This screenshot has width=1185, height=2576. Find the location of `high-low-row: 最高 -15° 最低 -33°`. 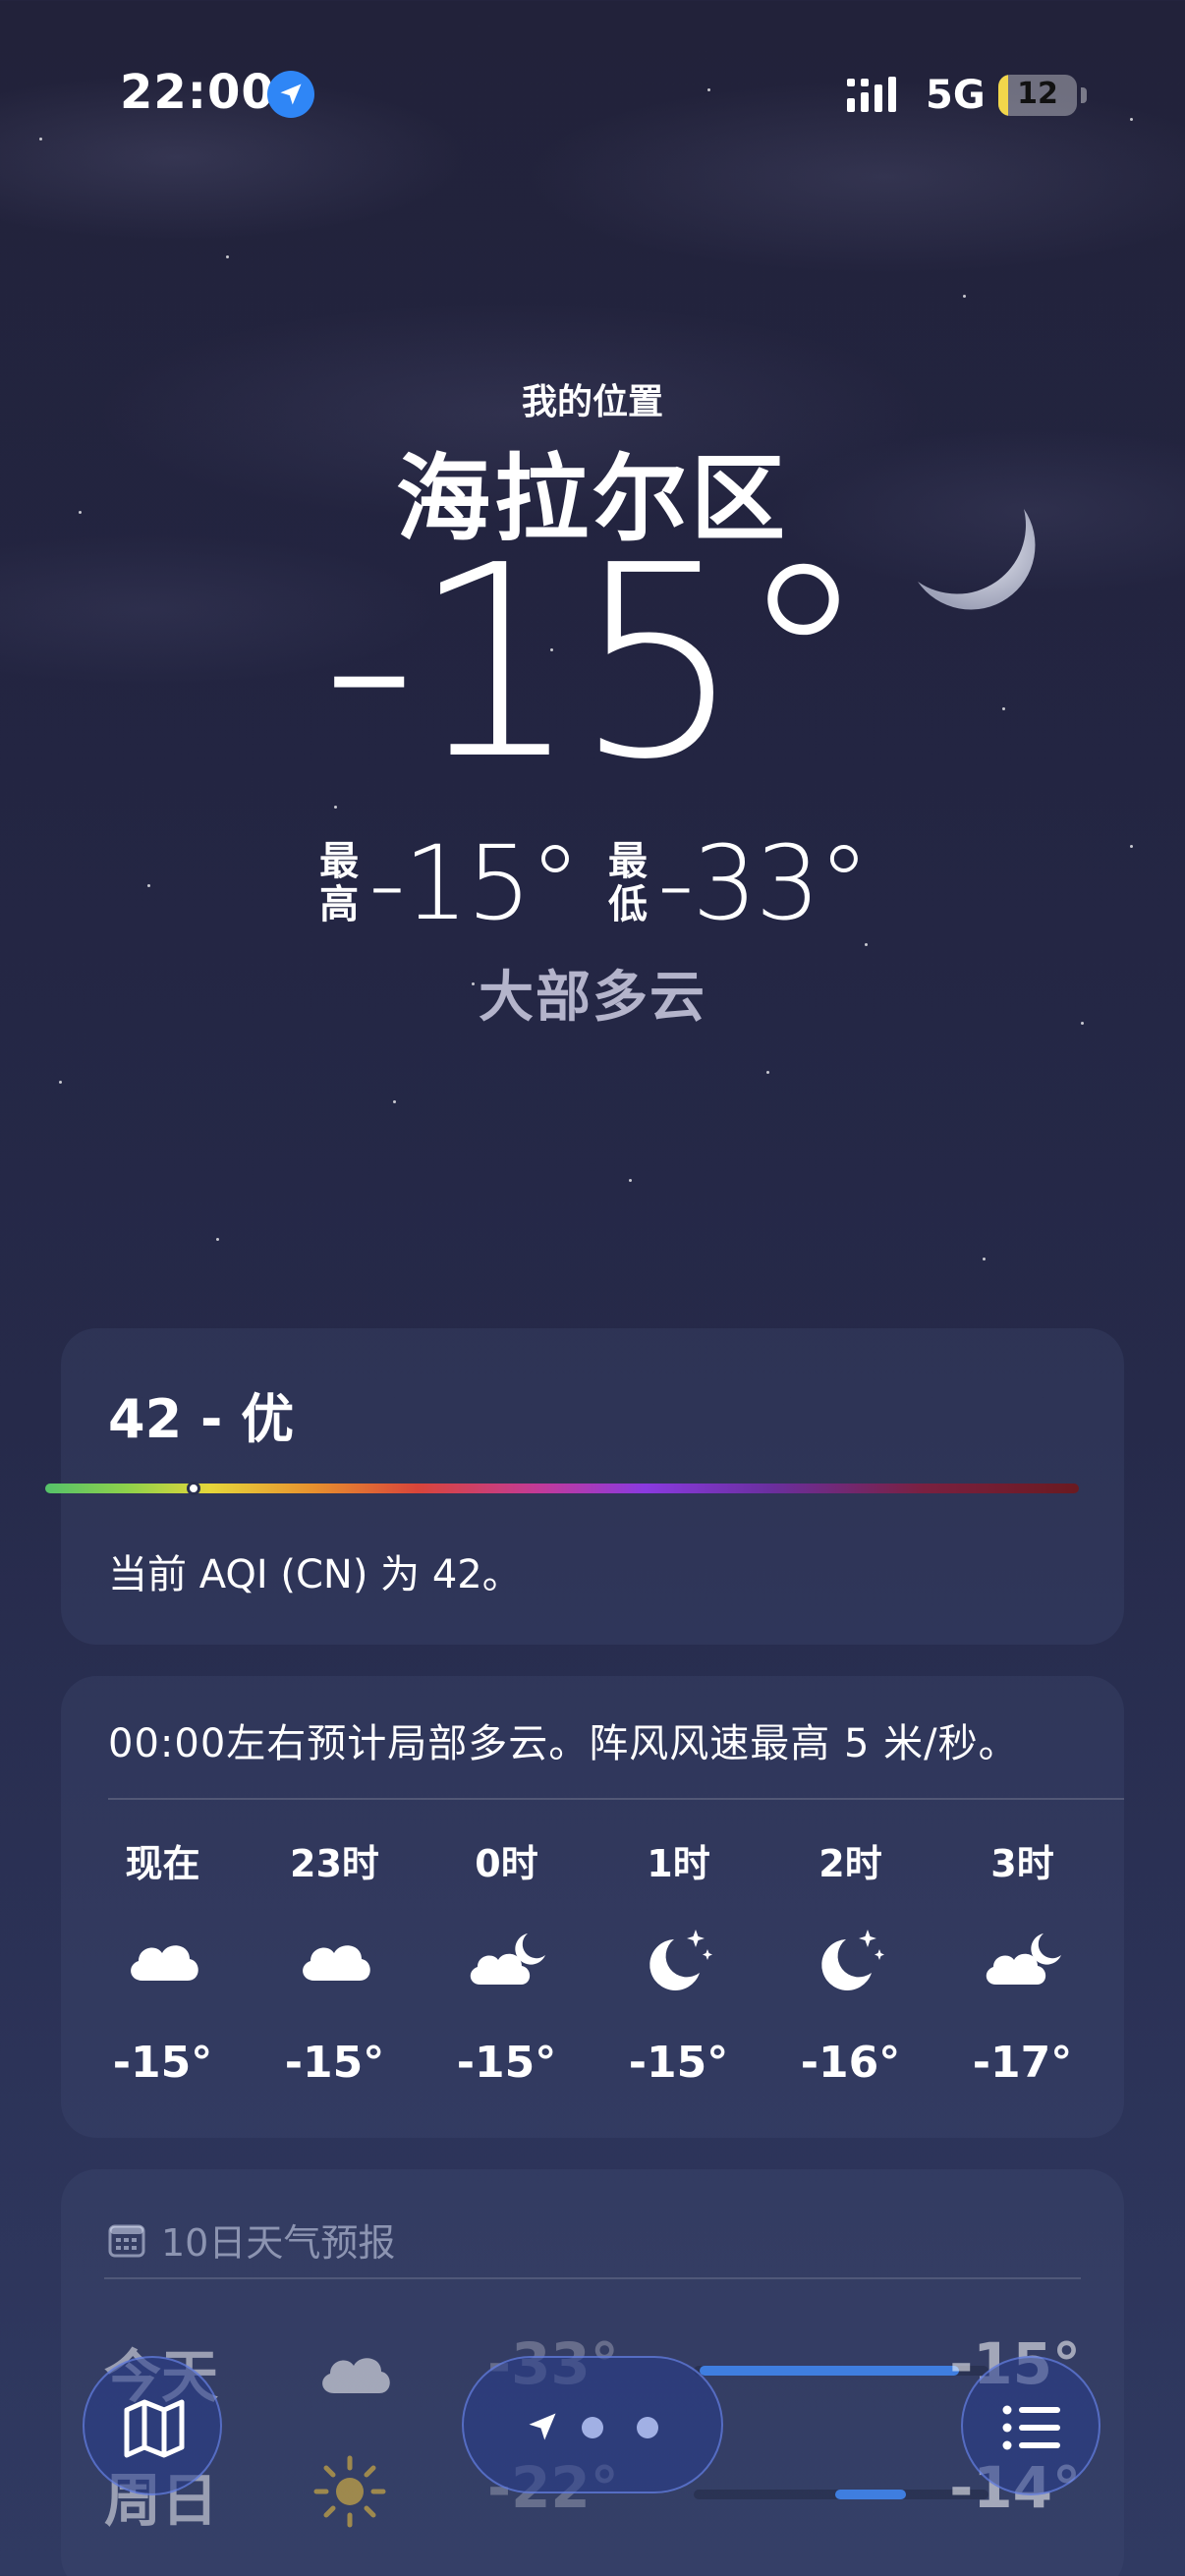

high-low-row: 最高 -15° 最低 -33° is located at coordinates (592, 883).